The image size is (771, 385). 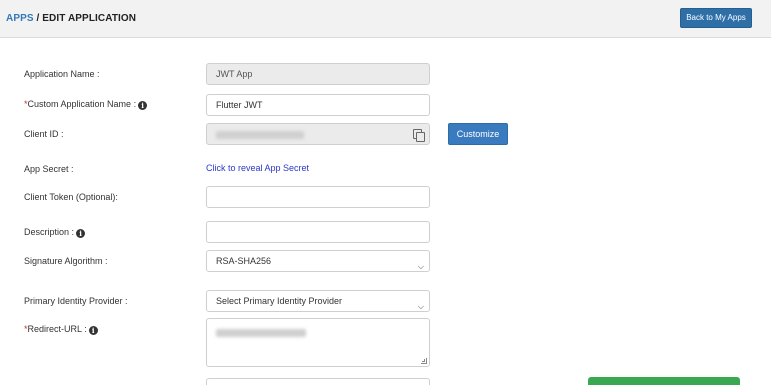 What do you see at coordinates (318, 134) in the screenshot?
I see `client-id-field` at bounding box center [318, 134].